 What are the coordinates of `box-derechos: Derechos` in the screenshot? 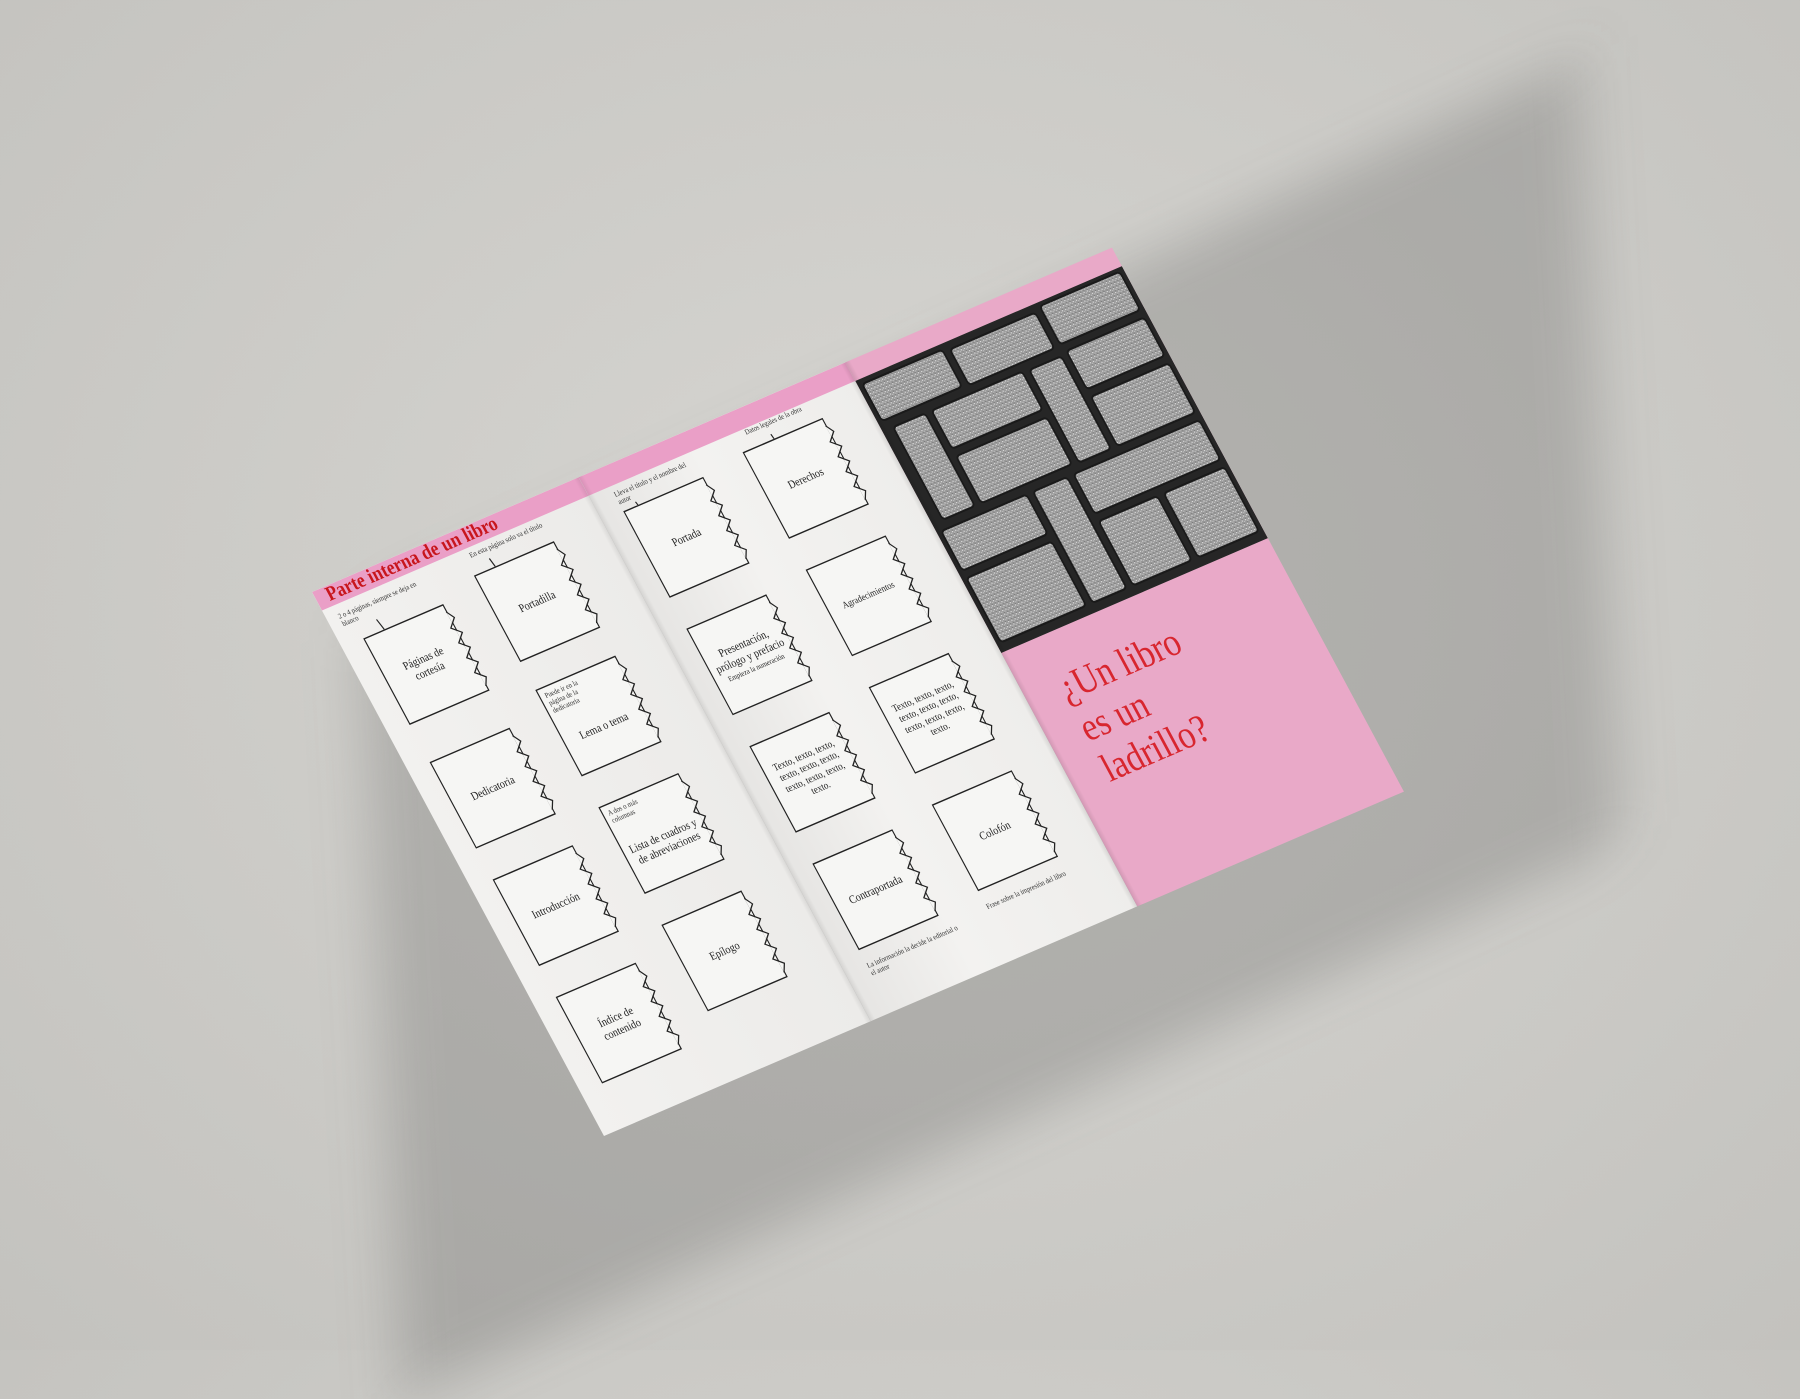 It's located at (805, 478).